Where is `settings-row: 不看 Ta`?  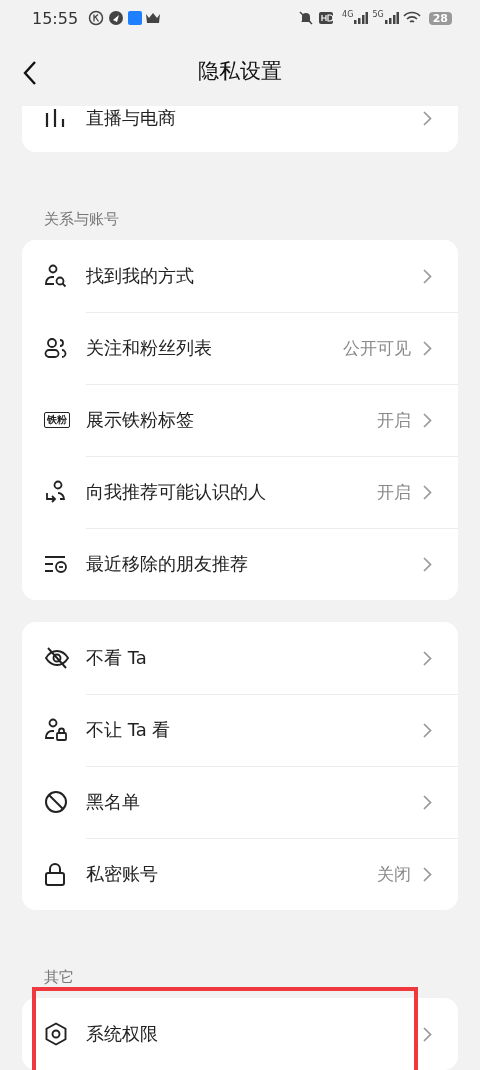
settings-row: 不看 Ta is located at coordinates (240, 658).